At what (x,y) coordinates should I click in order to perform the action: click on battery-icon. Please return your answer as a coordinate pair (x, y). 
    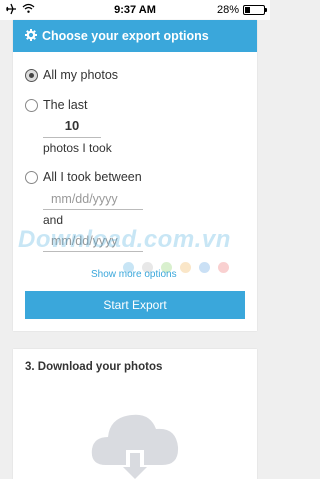
    Looking at the image, I should click on (255, 10).